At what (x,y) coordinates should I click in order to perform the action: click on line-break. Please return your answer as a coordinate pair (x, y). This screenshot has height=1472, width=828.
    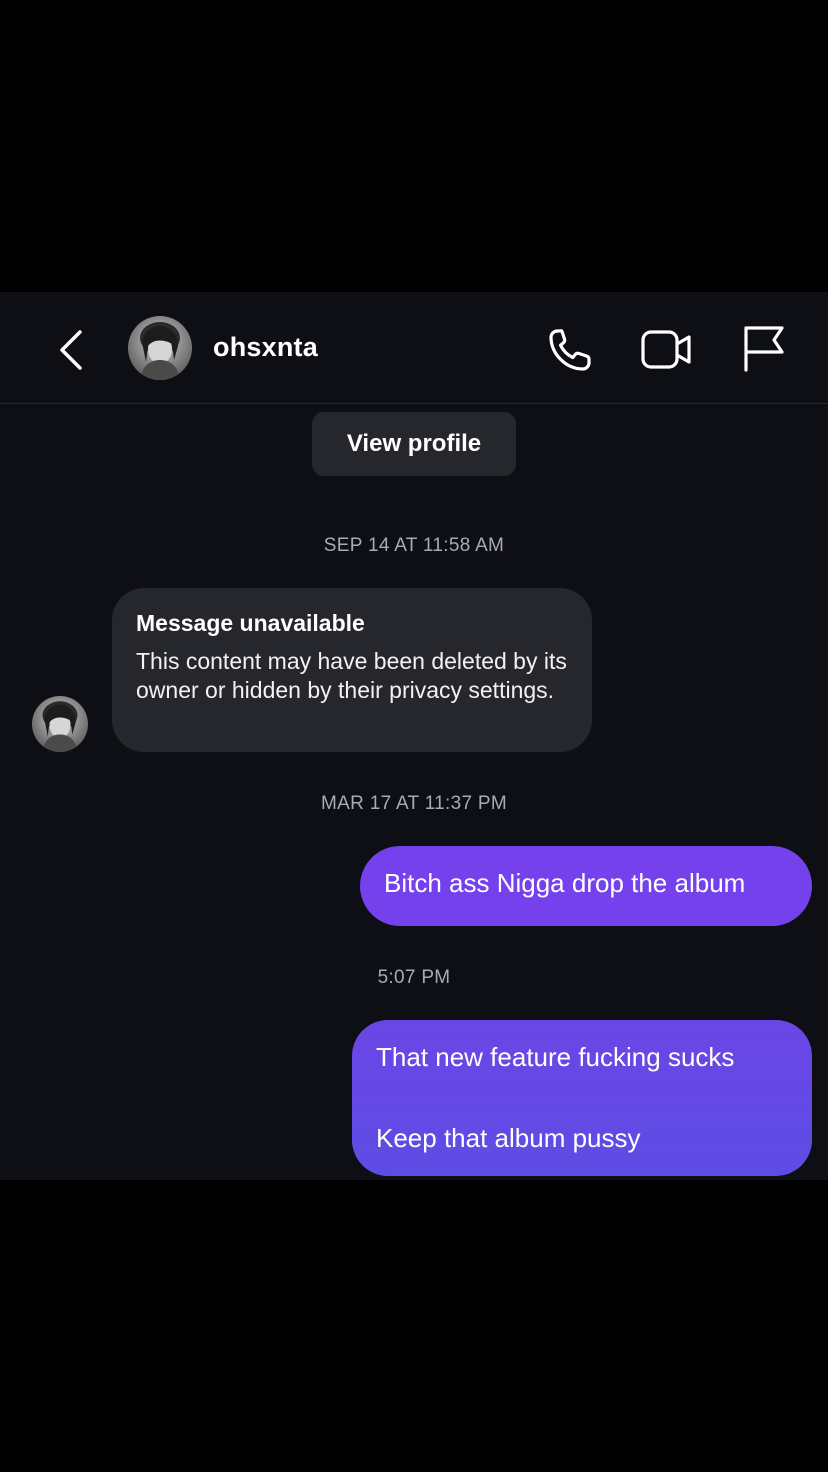
    Looking at the image, I should click on (582, 1098).